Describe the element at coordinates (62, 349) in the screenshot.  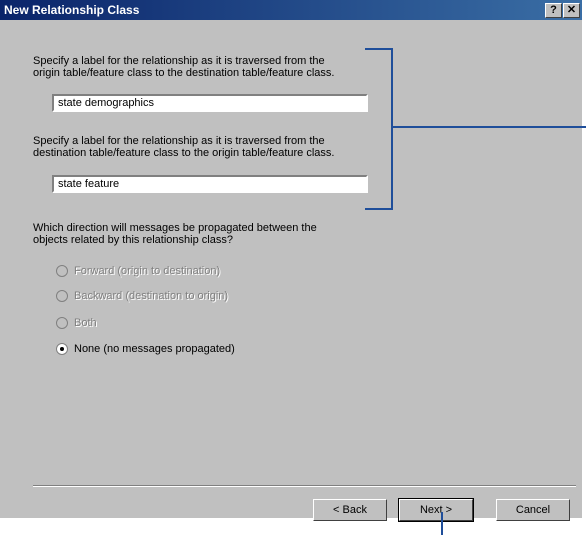
I see `radio-none-circle` at that location.